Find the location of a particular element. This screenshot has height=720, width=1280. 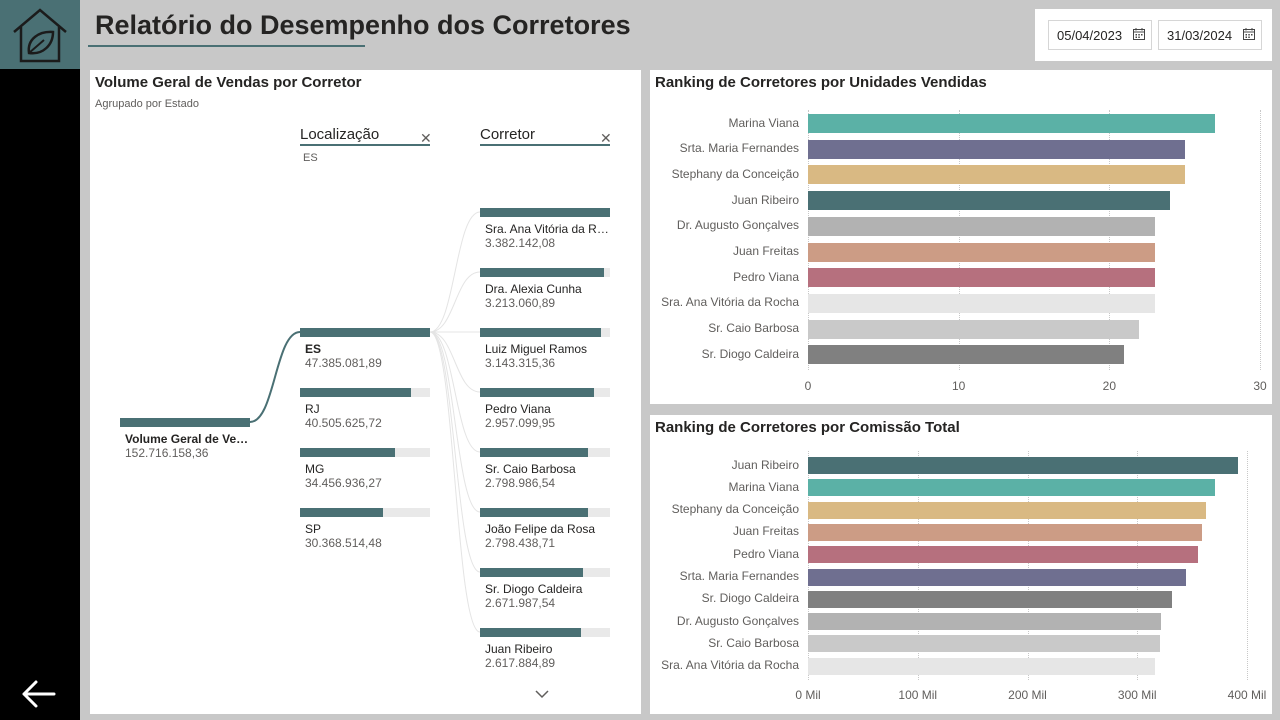

tree-node: Volume Geral de Vendas 152.716.158,36 is located at coordinates (187, 439).